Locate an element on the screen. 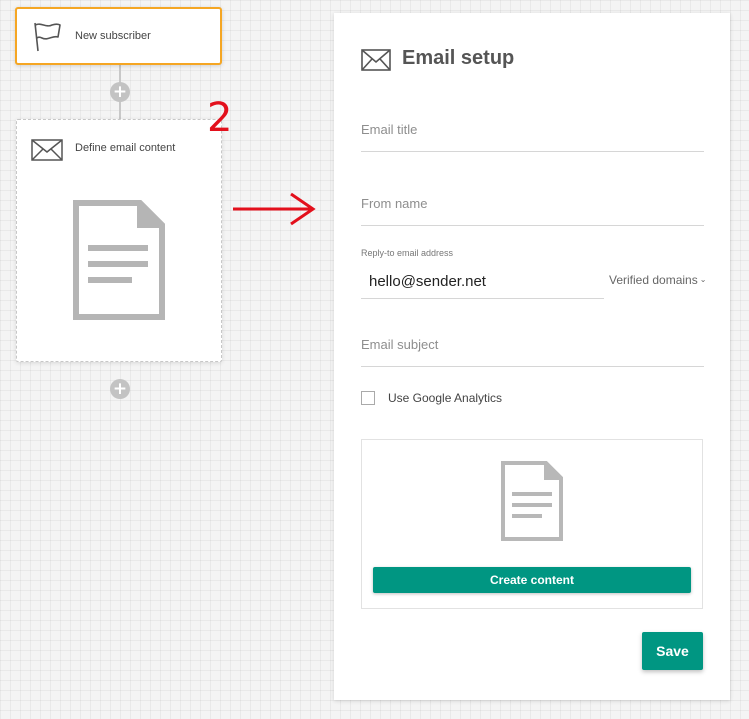 This screenshot has height=719, width=749. email-node-label: Define email content is located at coordinates (125, 148).